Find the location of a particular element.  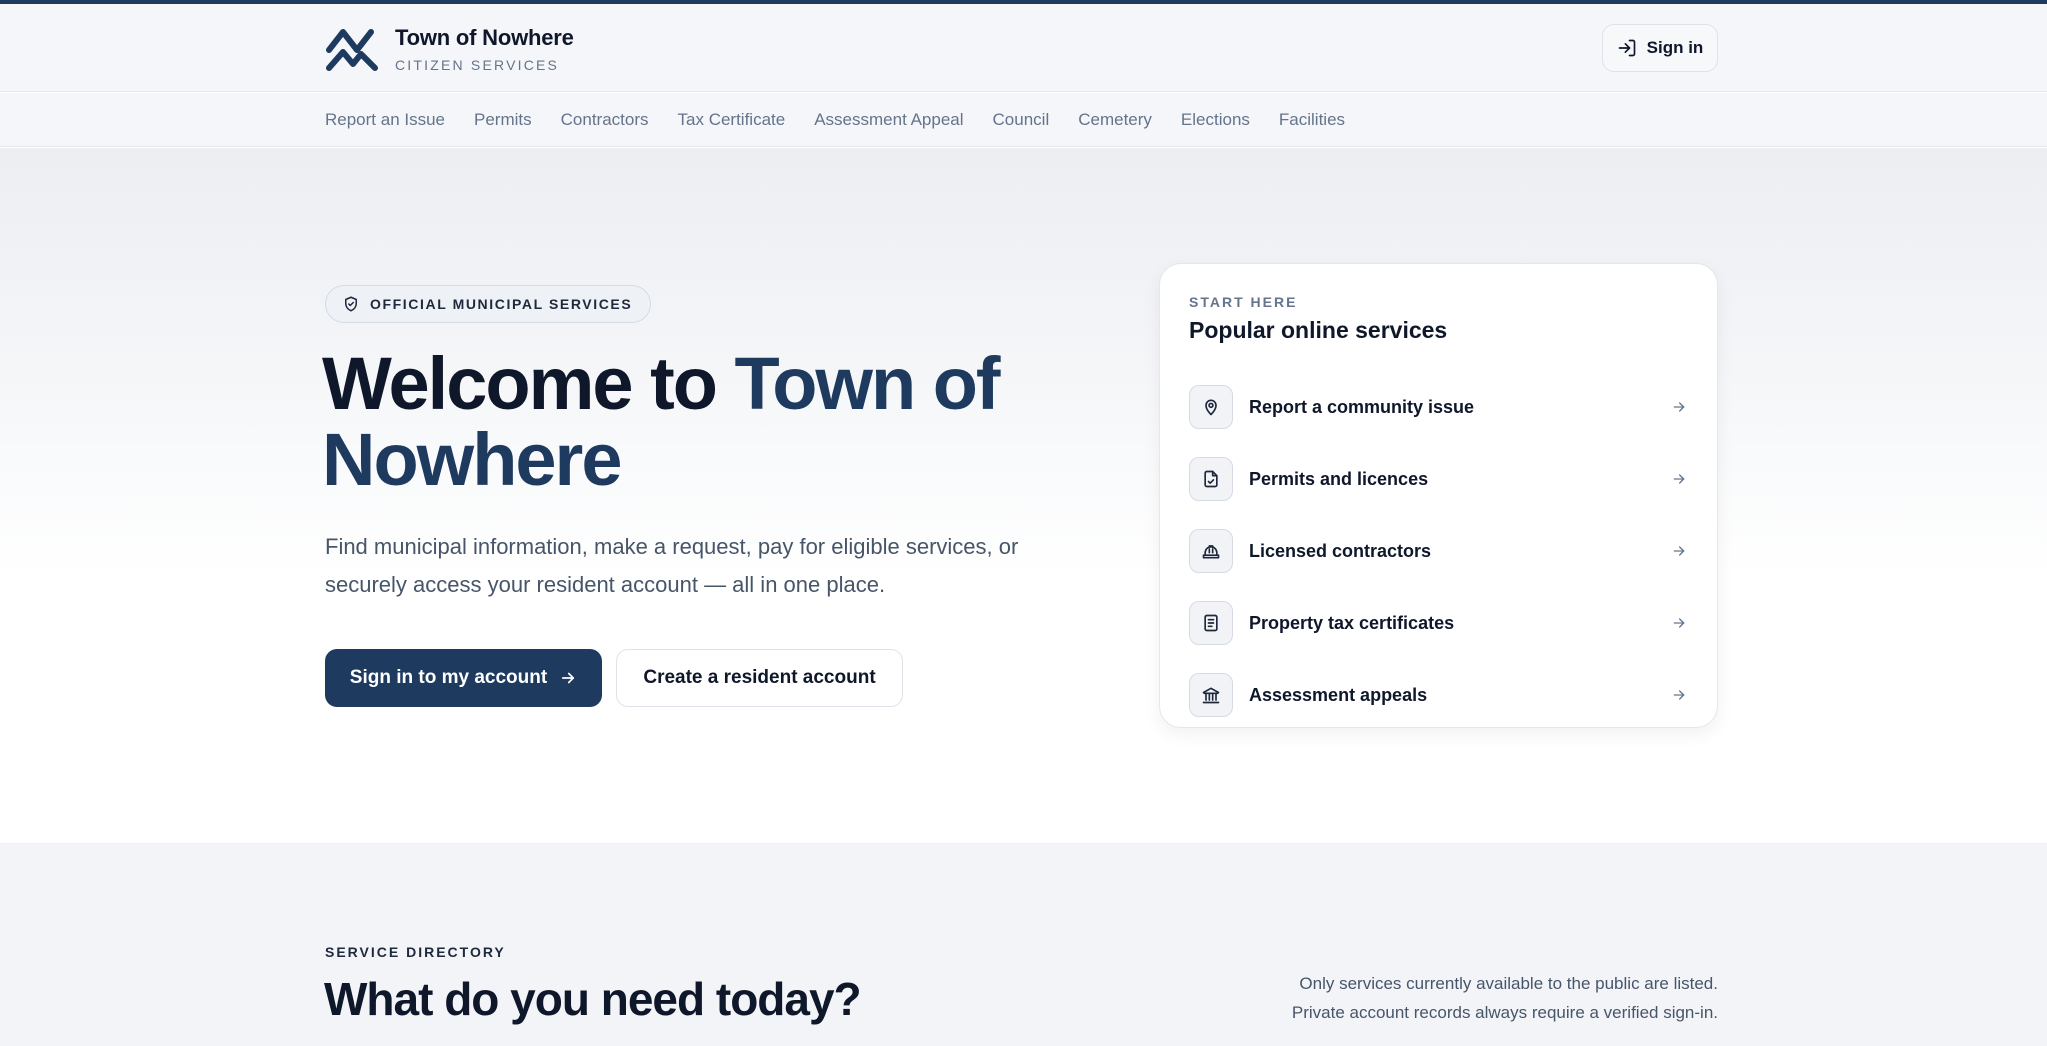

hero-title: Welcome to Town of Nowhere is located at coordinates (702, 422).